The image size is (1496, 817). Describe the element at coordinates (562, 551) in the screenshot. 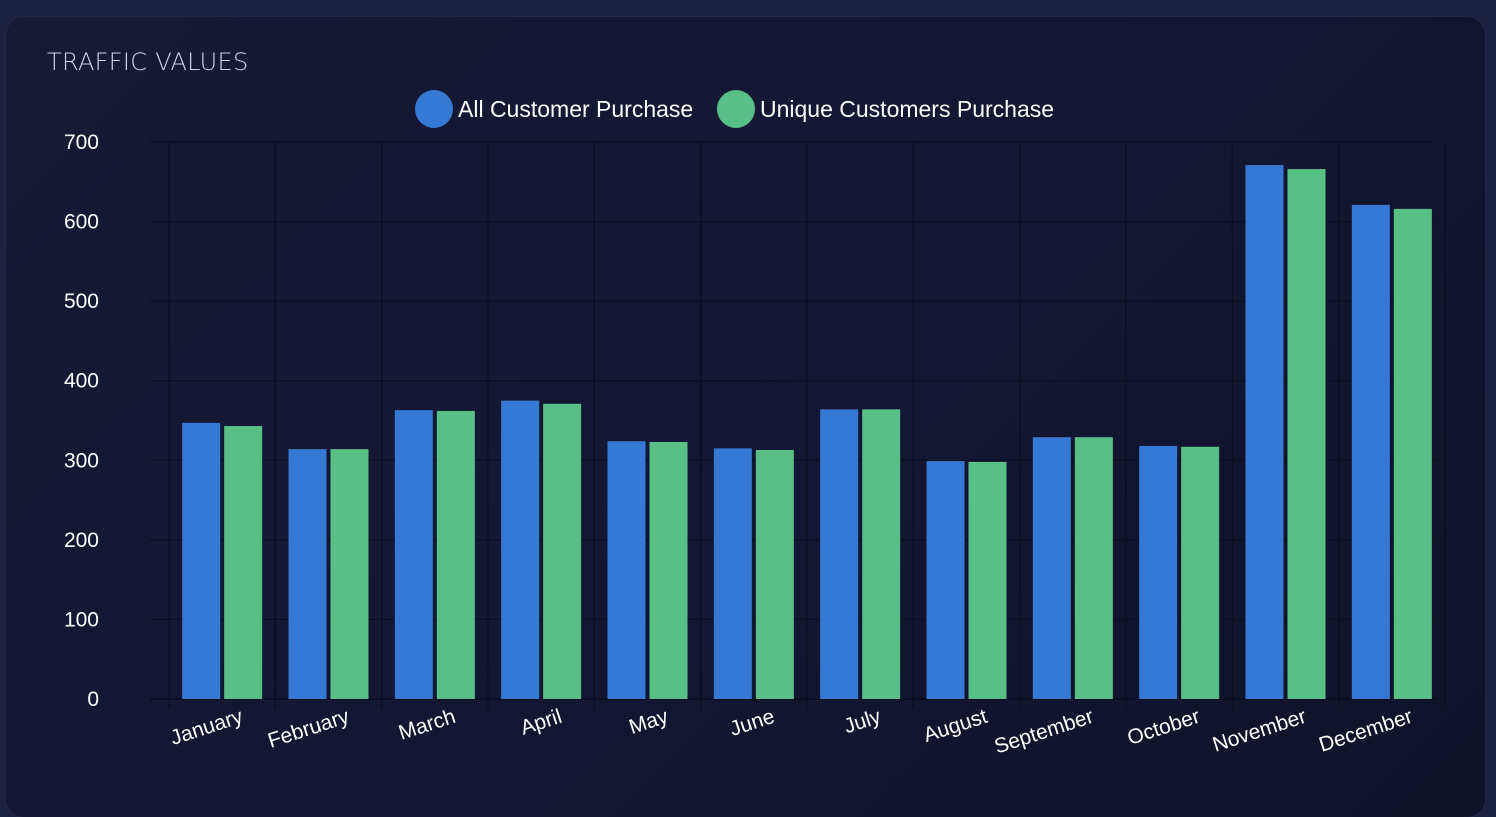

I see `bar-unique-customers-april` at that location.